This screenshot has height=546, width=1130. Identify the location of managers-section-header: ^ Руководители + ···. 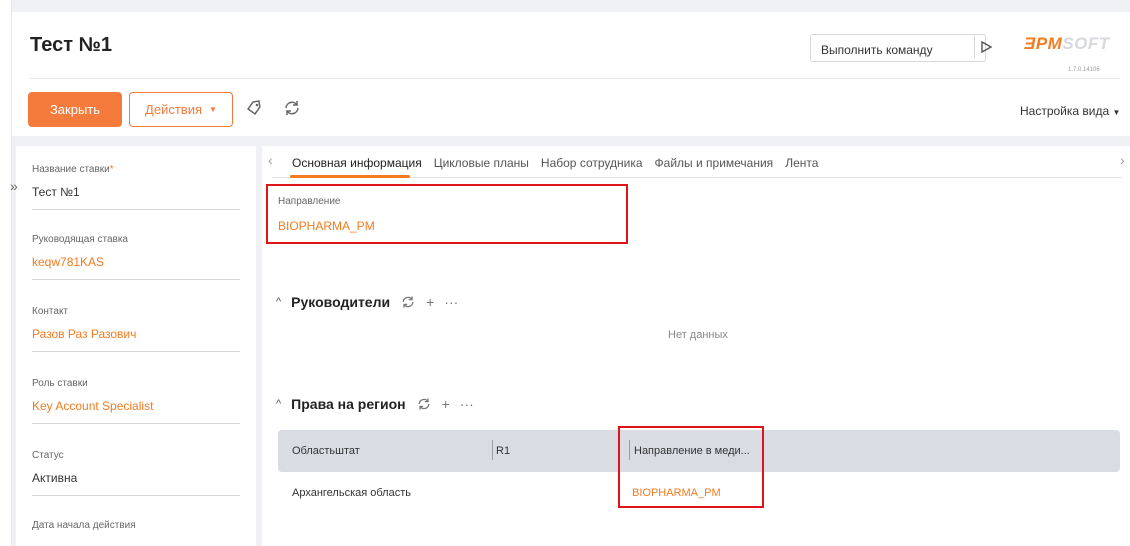
(367, 302).